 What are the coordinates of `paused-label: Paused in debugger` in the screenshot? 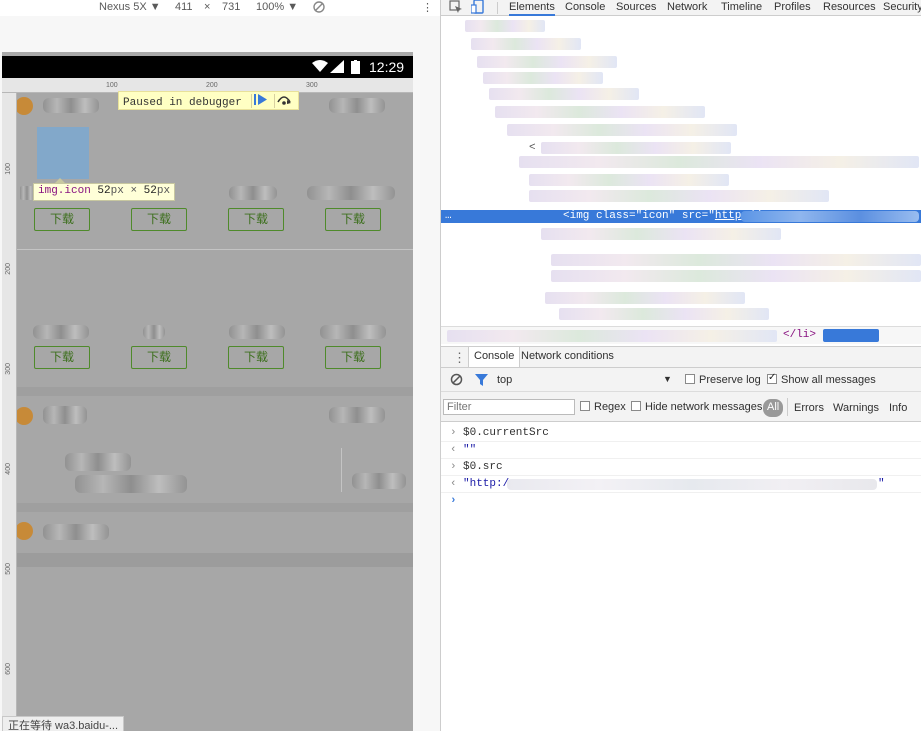 It's located at (182, 103).